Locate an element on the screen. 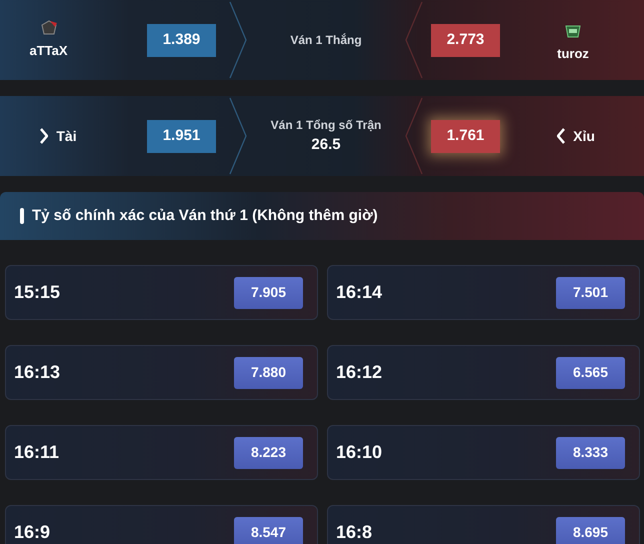 The image size is (644, 544). odds-button: 8.695 is located at coordinates (590, 530).